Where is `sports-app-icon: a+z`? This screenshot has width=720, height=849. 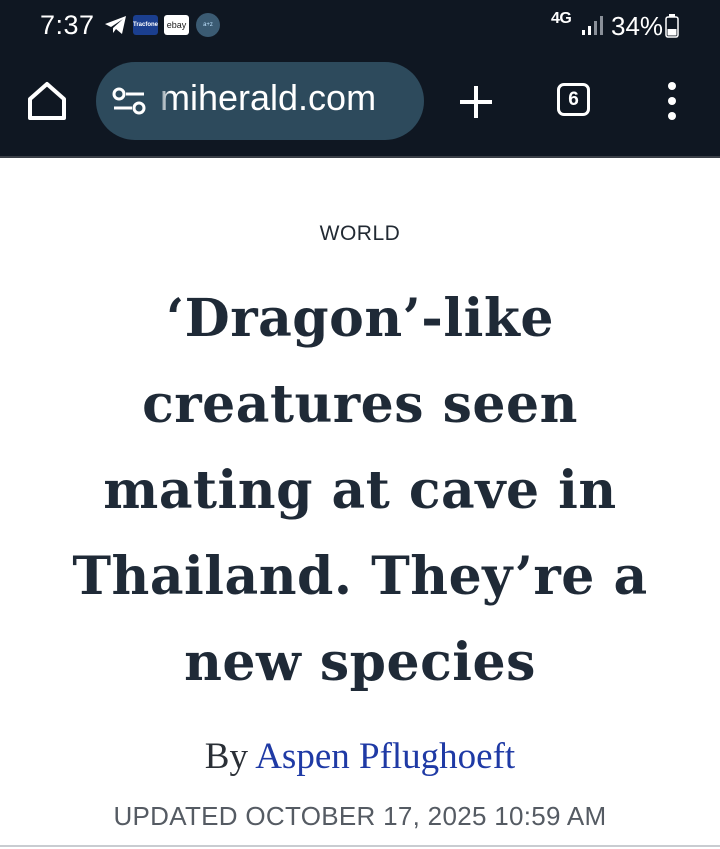
sports-app-icon: a+z is located at coordinates (208, 25).